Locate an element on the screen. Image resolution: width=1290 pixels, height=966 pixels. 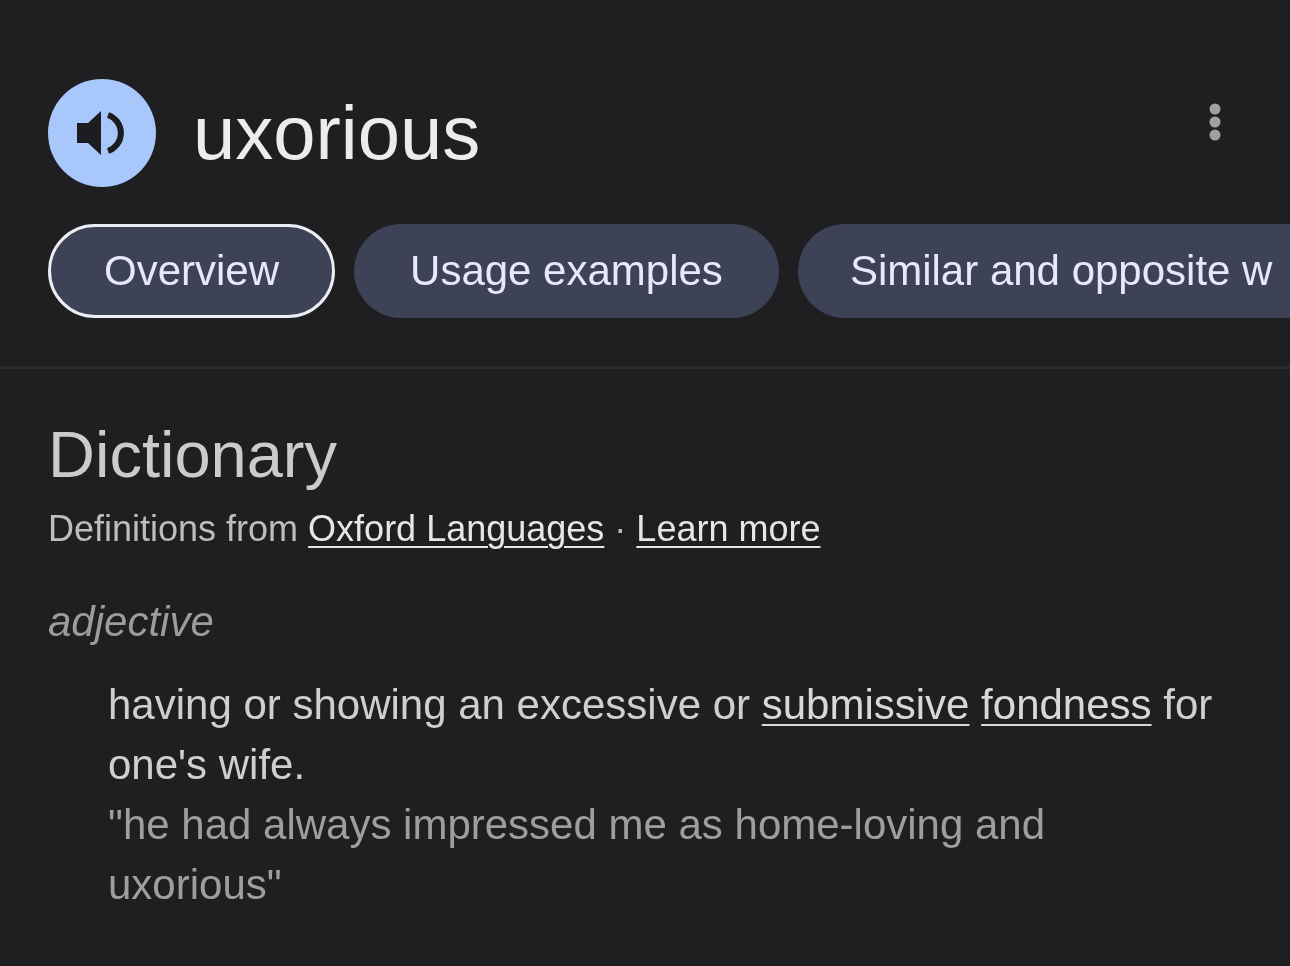
section-heading: Dictionary is located at coordinates (193, 455).